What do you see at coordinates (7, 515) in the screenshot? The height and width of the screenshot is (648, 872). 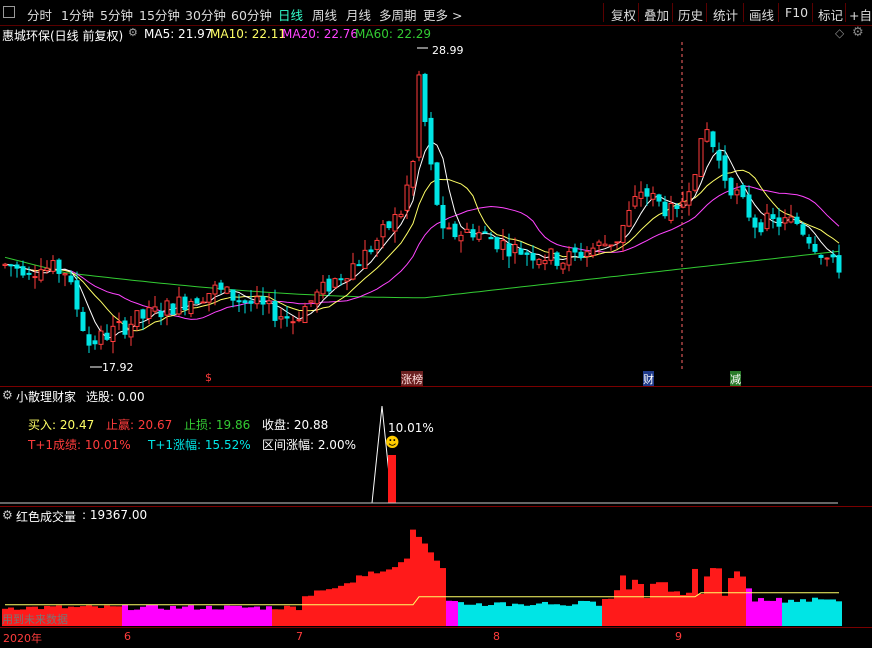 I see `volume-collapse-icon: ⚙` at bounding box center [7, 515].